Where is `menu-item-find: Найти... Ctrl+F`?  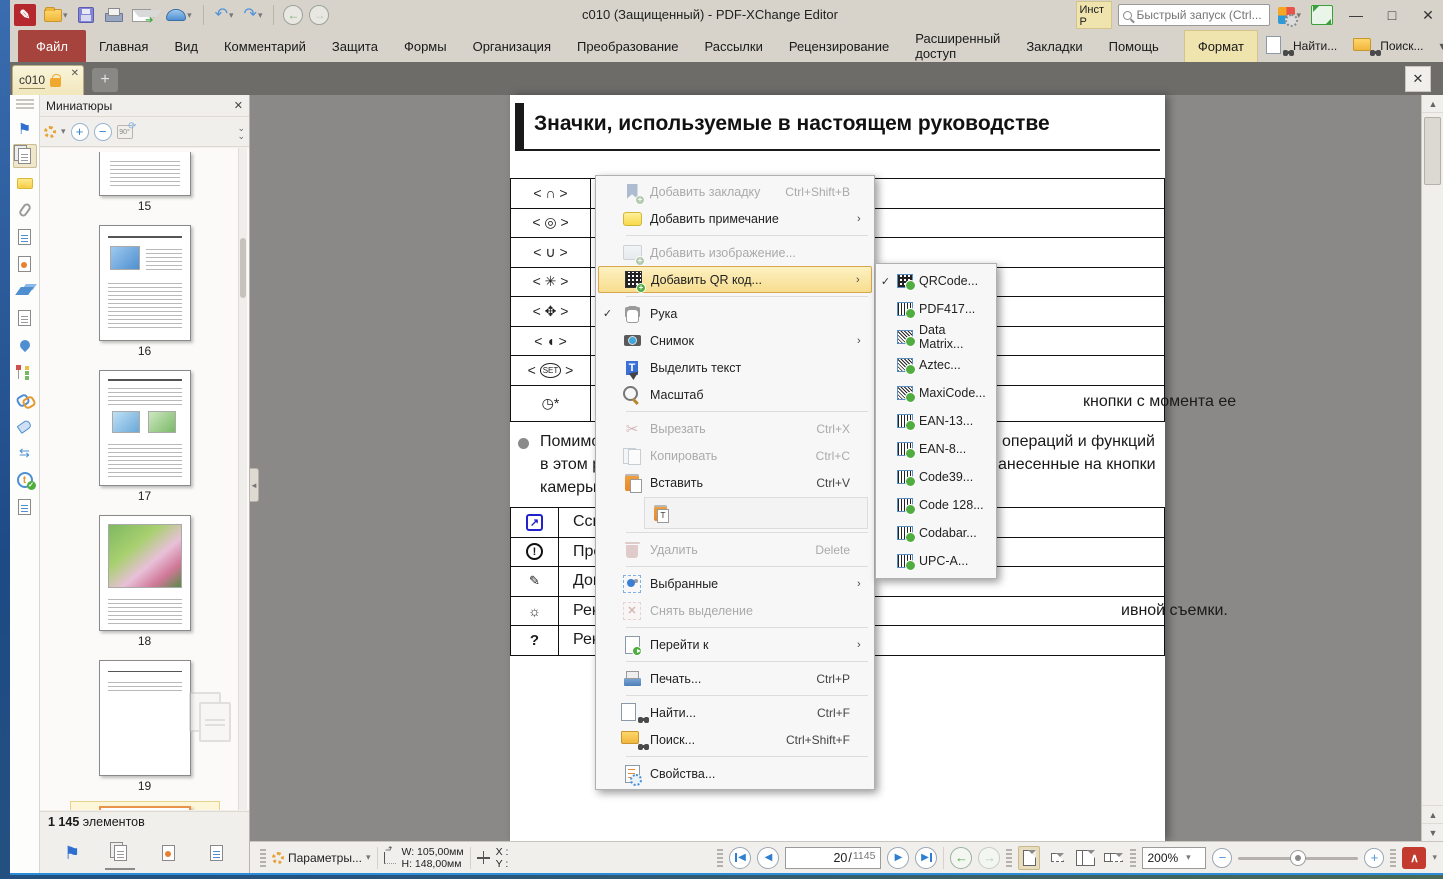
menu-item-find: Найти... Ctrl+F is located at coordinates (735, 712).